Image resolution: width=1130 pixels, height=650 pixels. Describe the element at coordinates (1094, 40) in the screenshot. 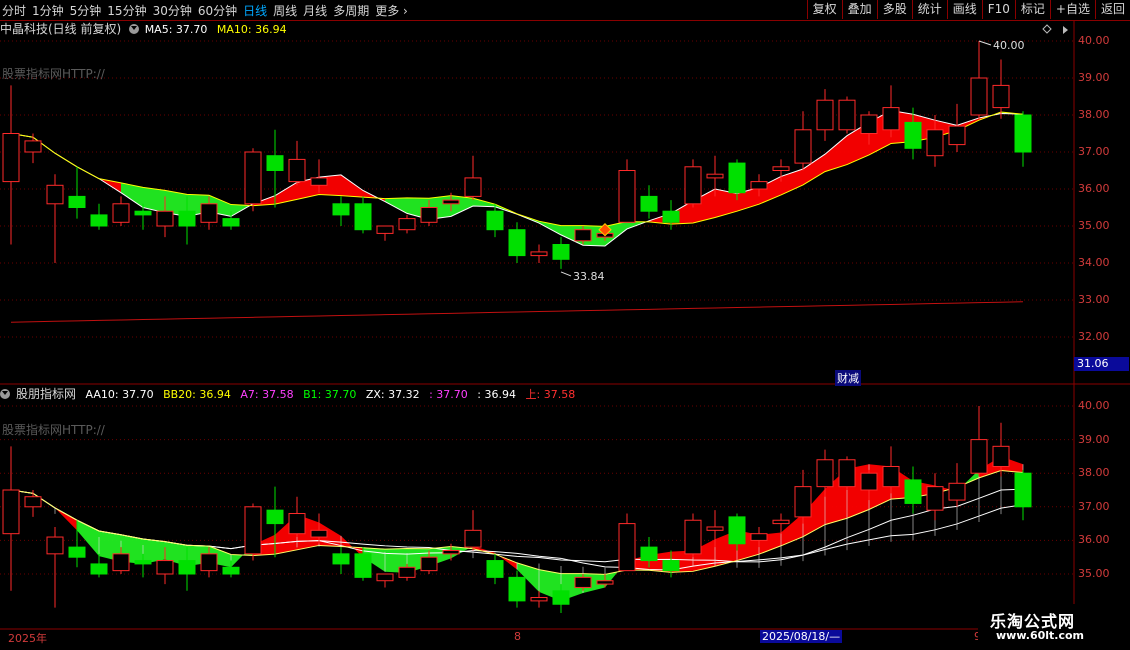

I see `axis-tick: 40.00` at that location.